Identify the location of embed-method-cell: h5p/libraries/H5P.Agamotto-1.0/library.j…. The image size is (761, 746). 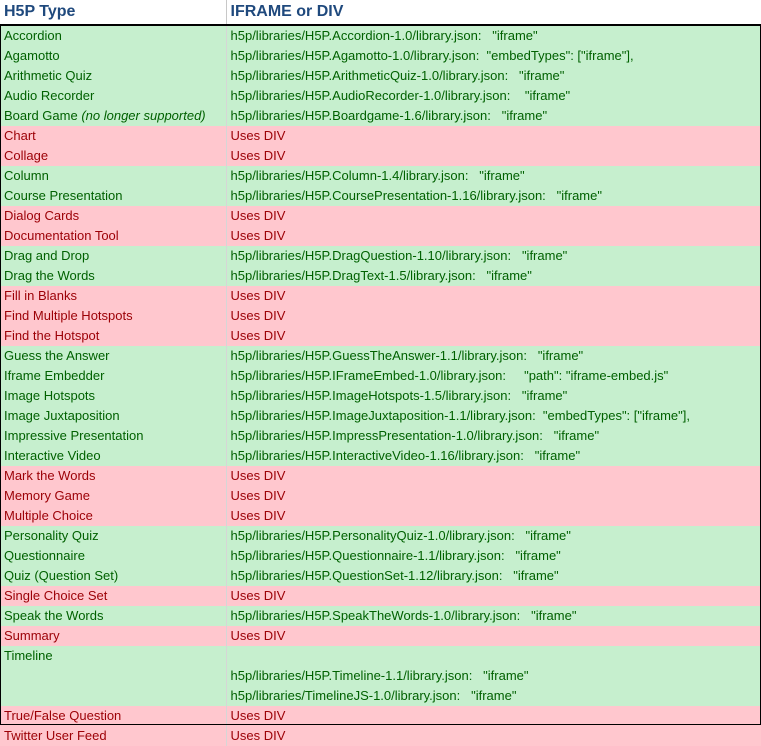
(493, 56).